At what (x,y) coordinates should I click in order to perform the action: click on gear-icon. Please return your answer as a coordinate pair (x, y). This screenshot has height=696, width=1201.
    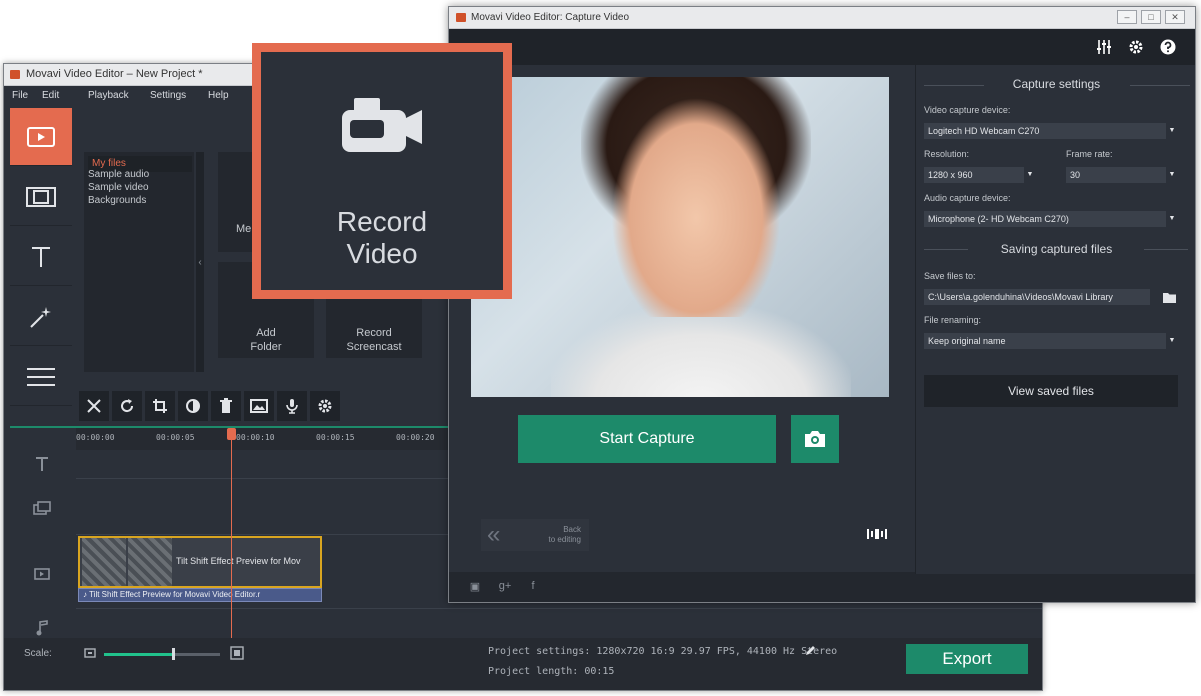
    Looking at the image, I should click on (325, 406).